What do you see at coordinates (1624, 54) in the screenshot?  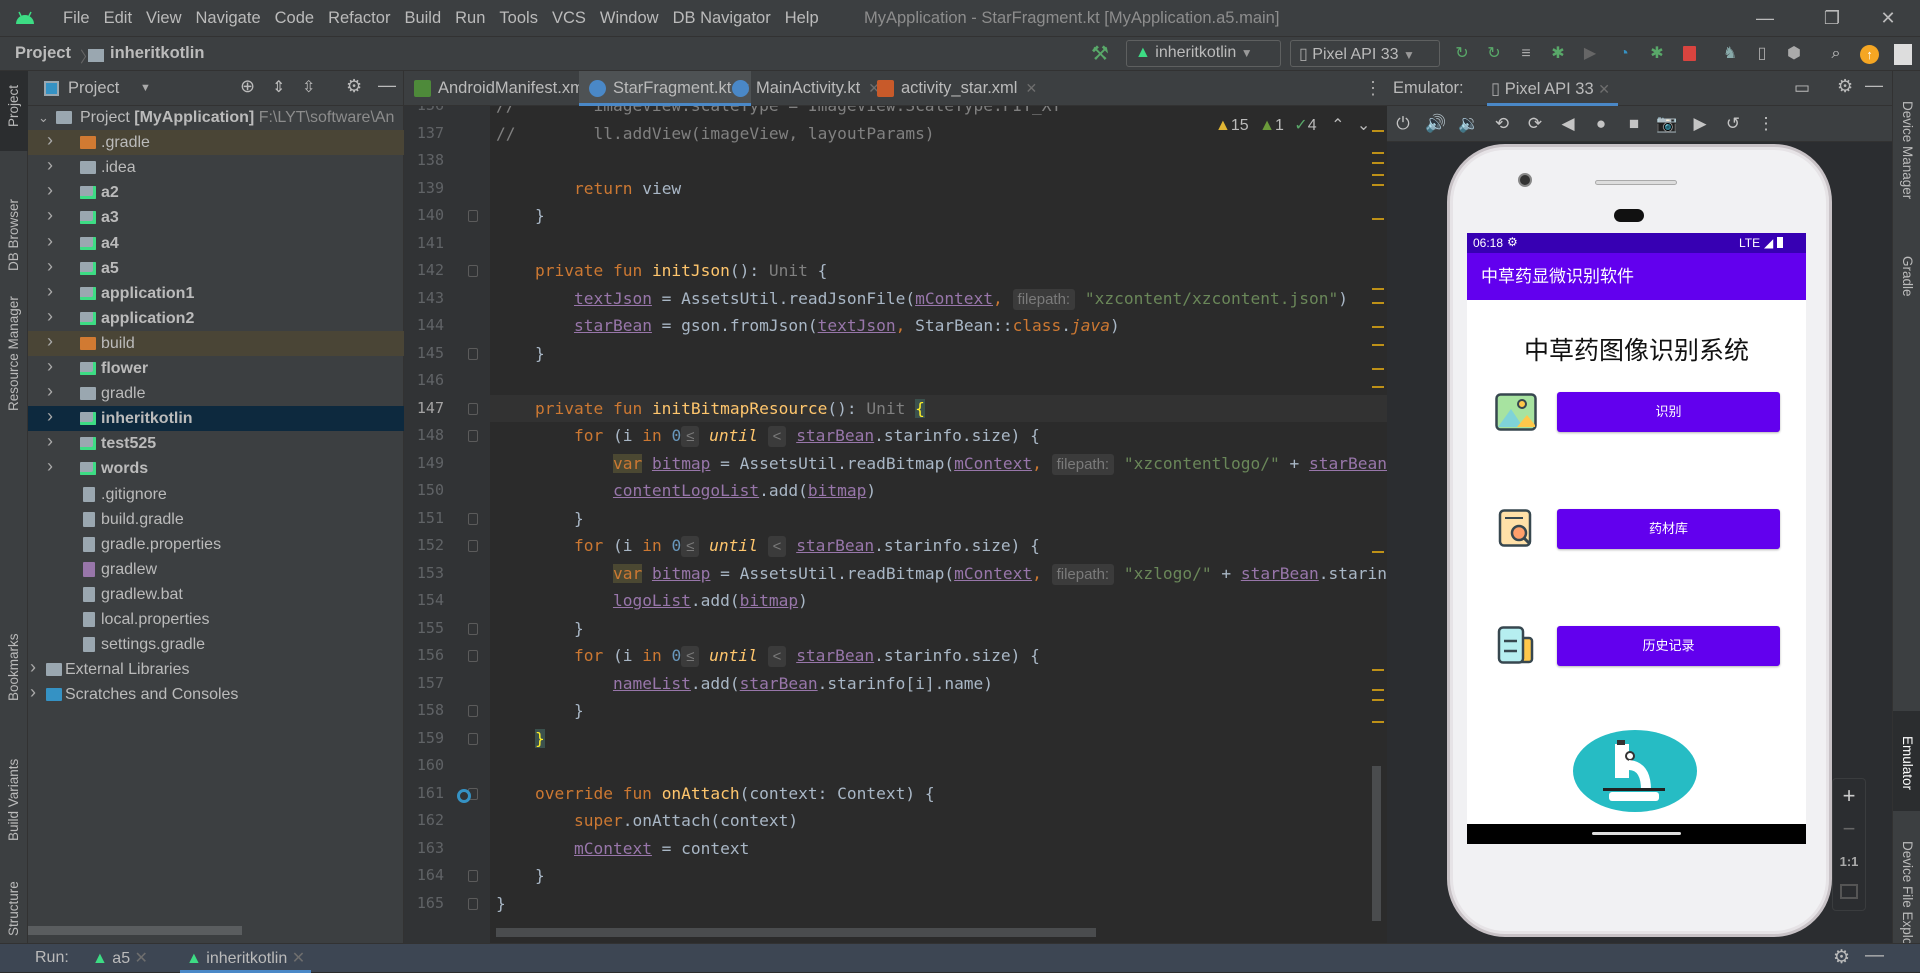 I see `profiler-icon: ◔` at bounding box center [1624, 54].